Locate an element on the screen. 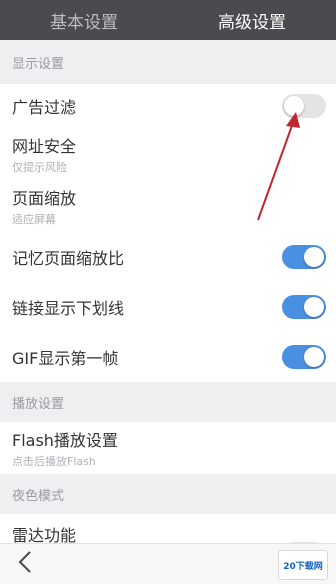 This screenshot has height=584, width=336. remember-zoom-toggle is located at coordinates (304, 257).